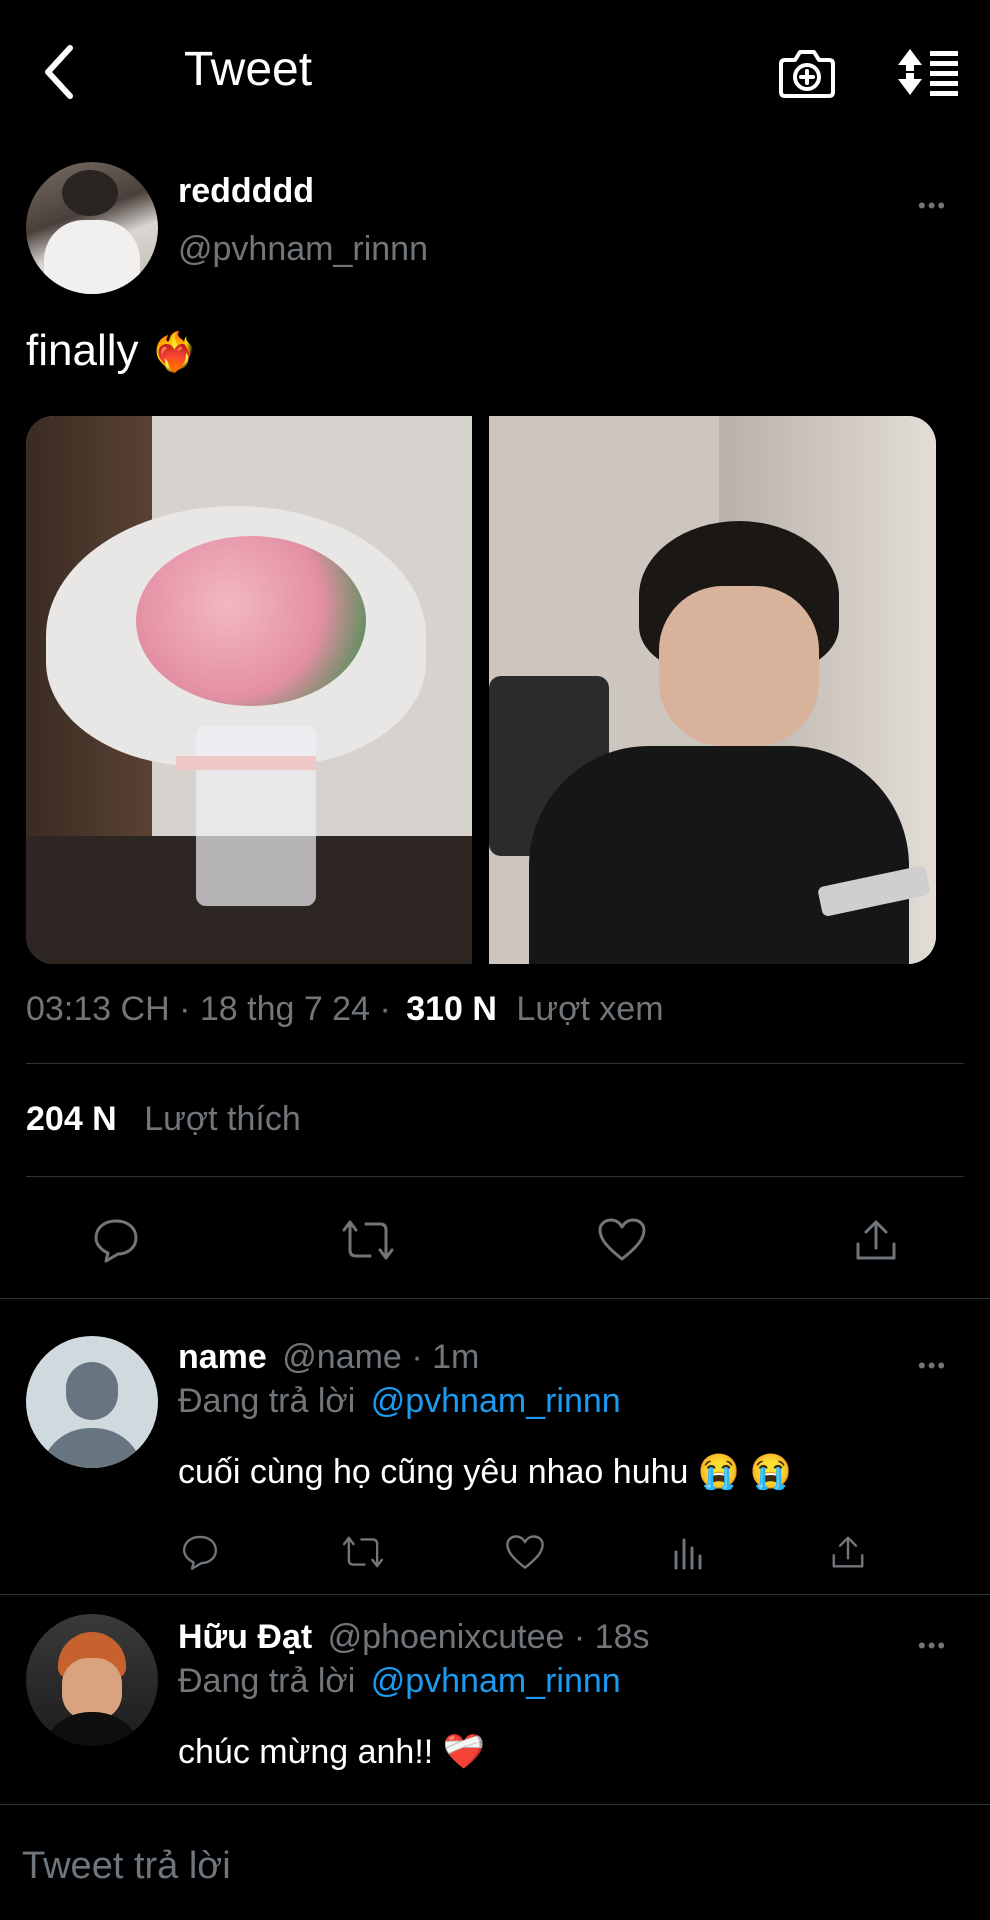  I want to click on retweet-button, so click(368, 1240).